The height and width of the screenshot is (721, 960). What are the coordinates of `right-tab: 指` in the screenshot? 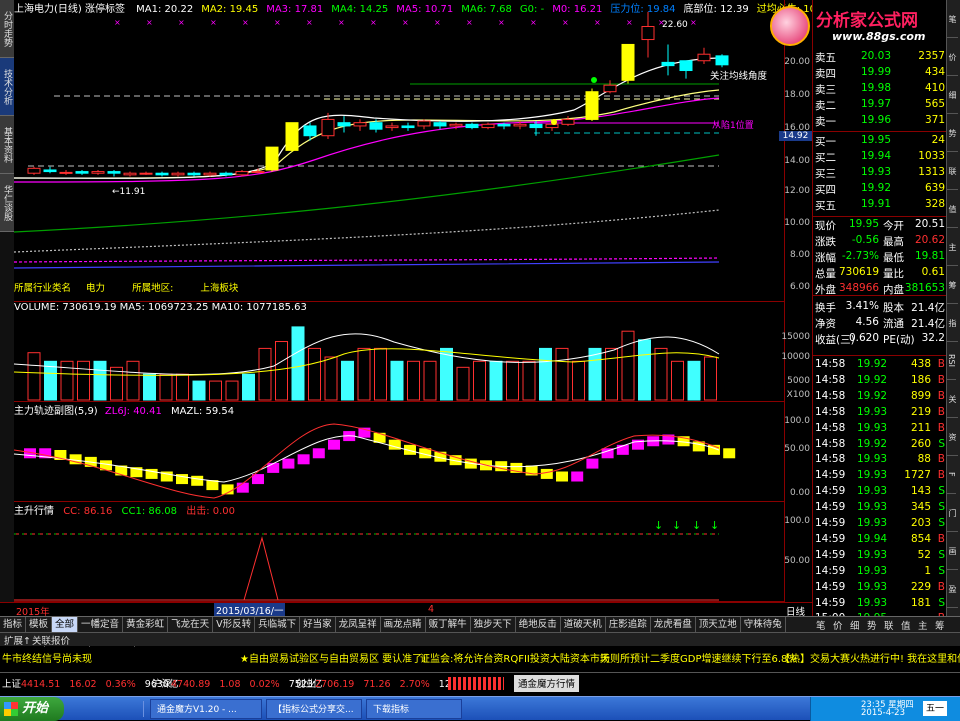 It's located at (952, 323).